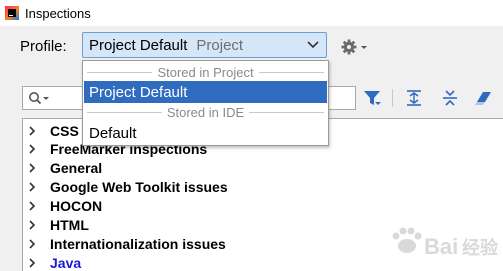 The height and width of the screenshot is (271, 503). Describe the element at coordinates (480, 248) in the screenshot. I see `svg-text: 经验` at that location.